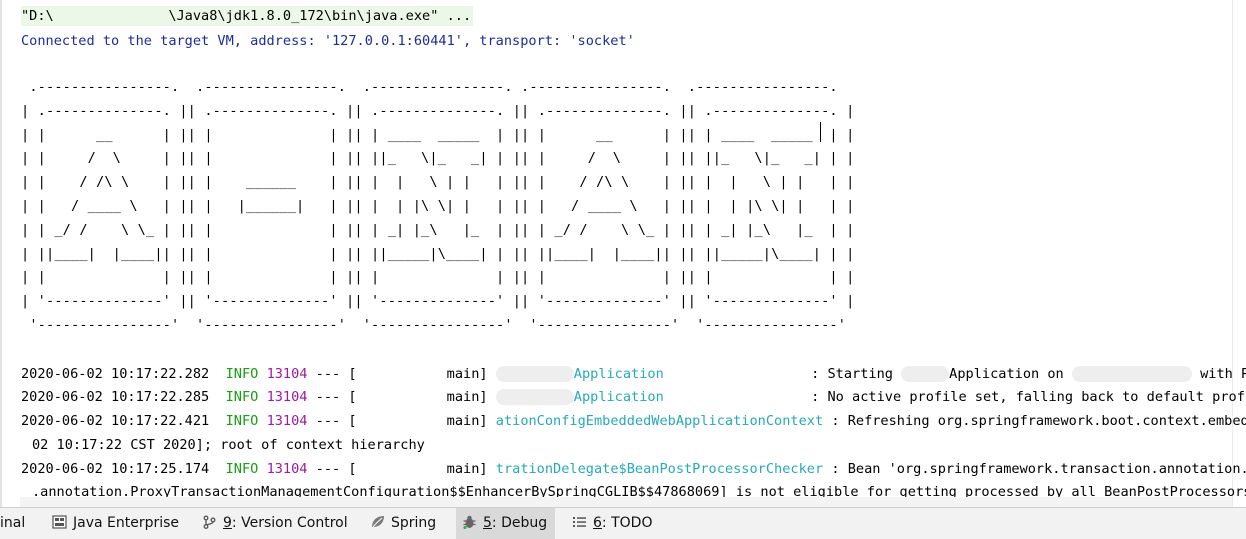  Describe the element at coordinates (597, 523) in the screenshot. I see `tab-shortcut: 6` at that location.